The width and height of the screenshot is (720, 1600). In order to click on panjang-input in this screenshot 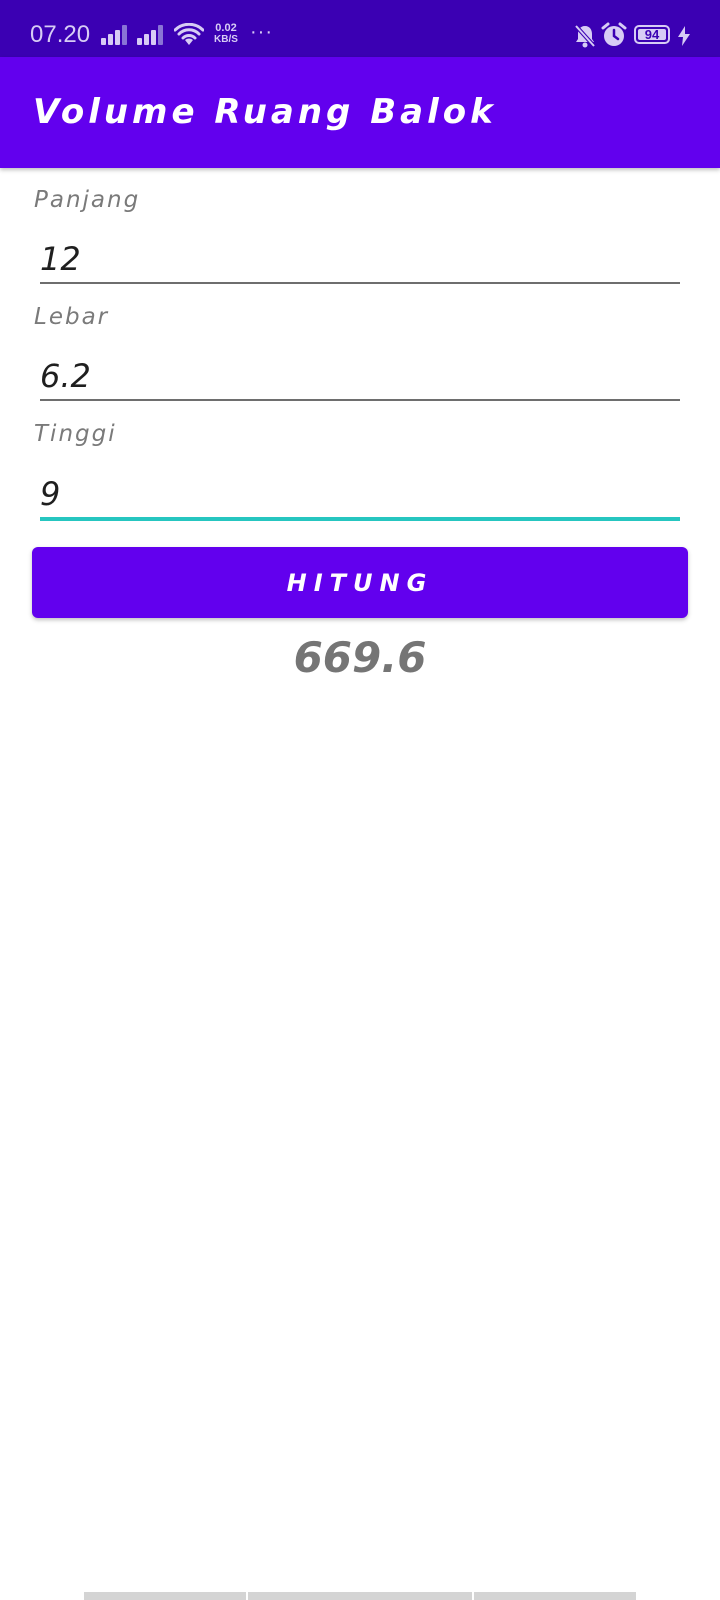, I will do `click(360, 260)`.